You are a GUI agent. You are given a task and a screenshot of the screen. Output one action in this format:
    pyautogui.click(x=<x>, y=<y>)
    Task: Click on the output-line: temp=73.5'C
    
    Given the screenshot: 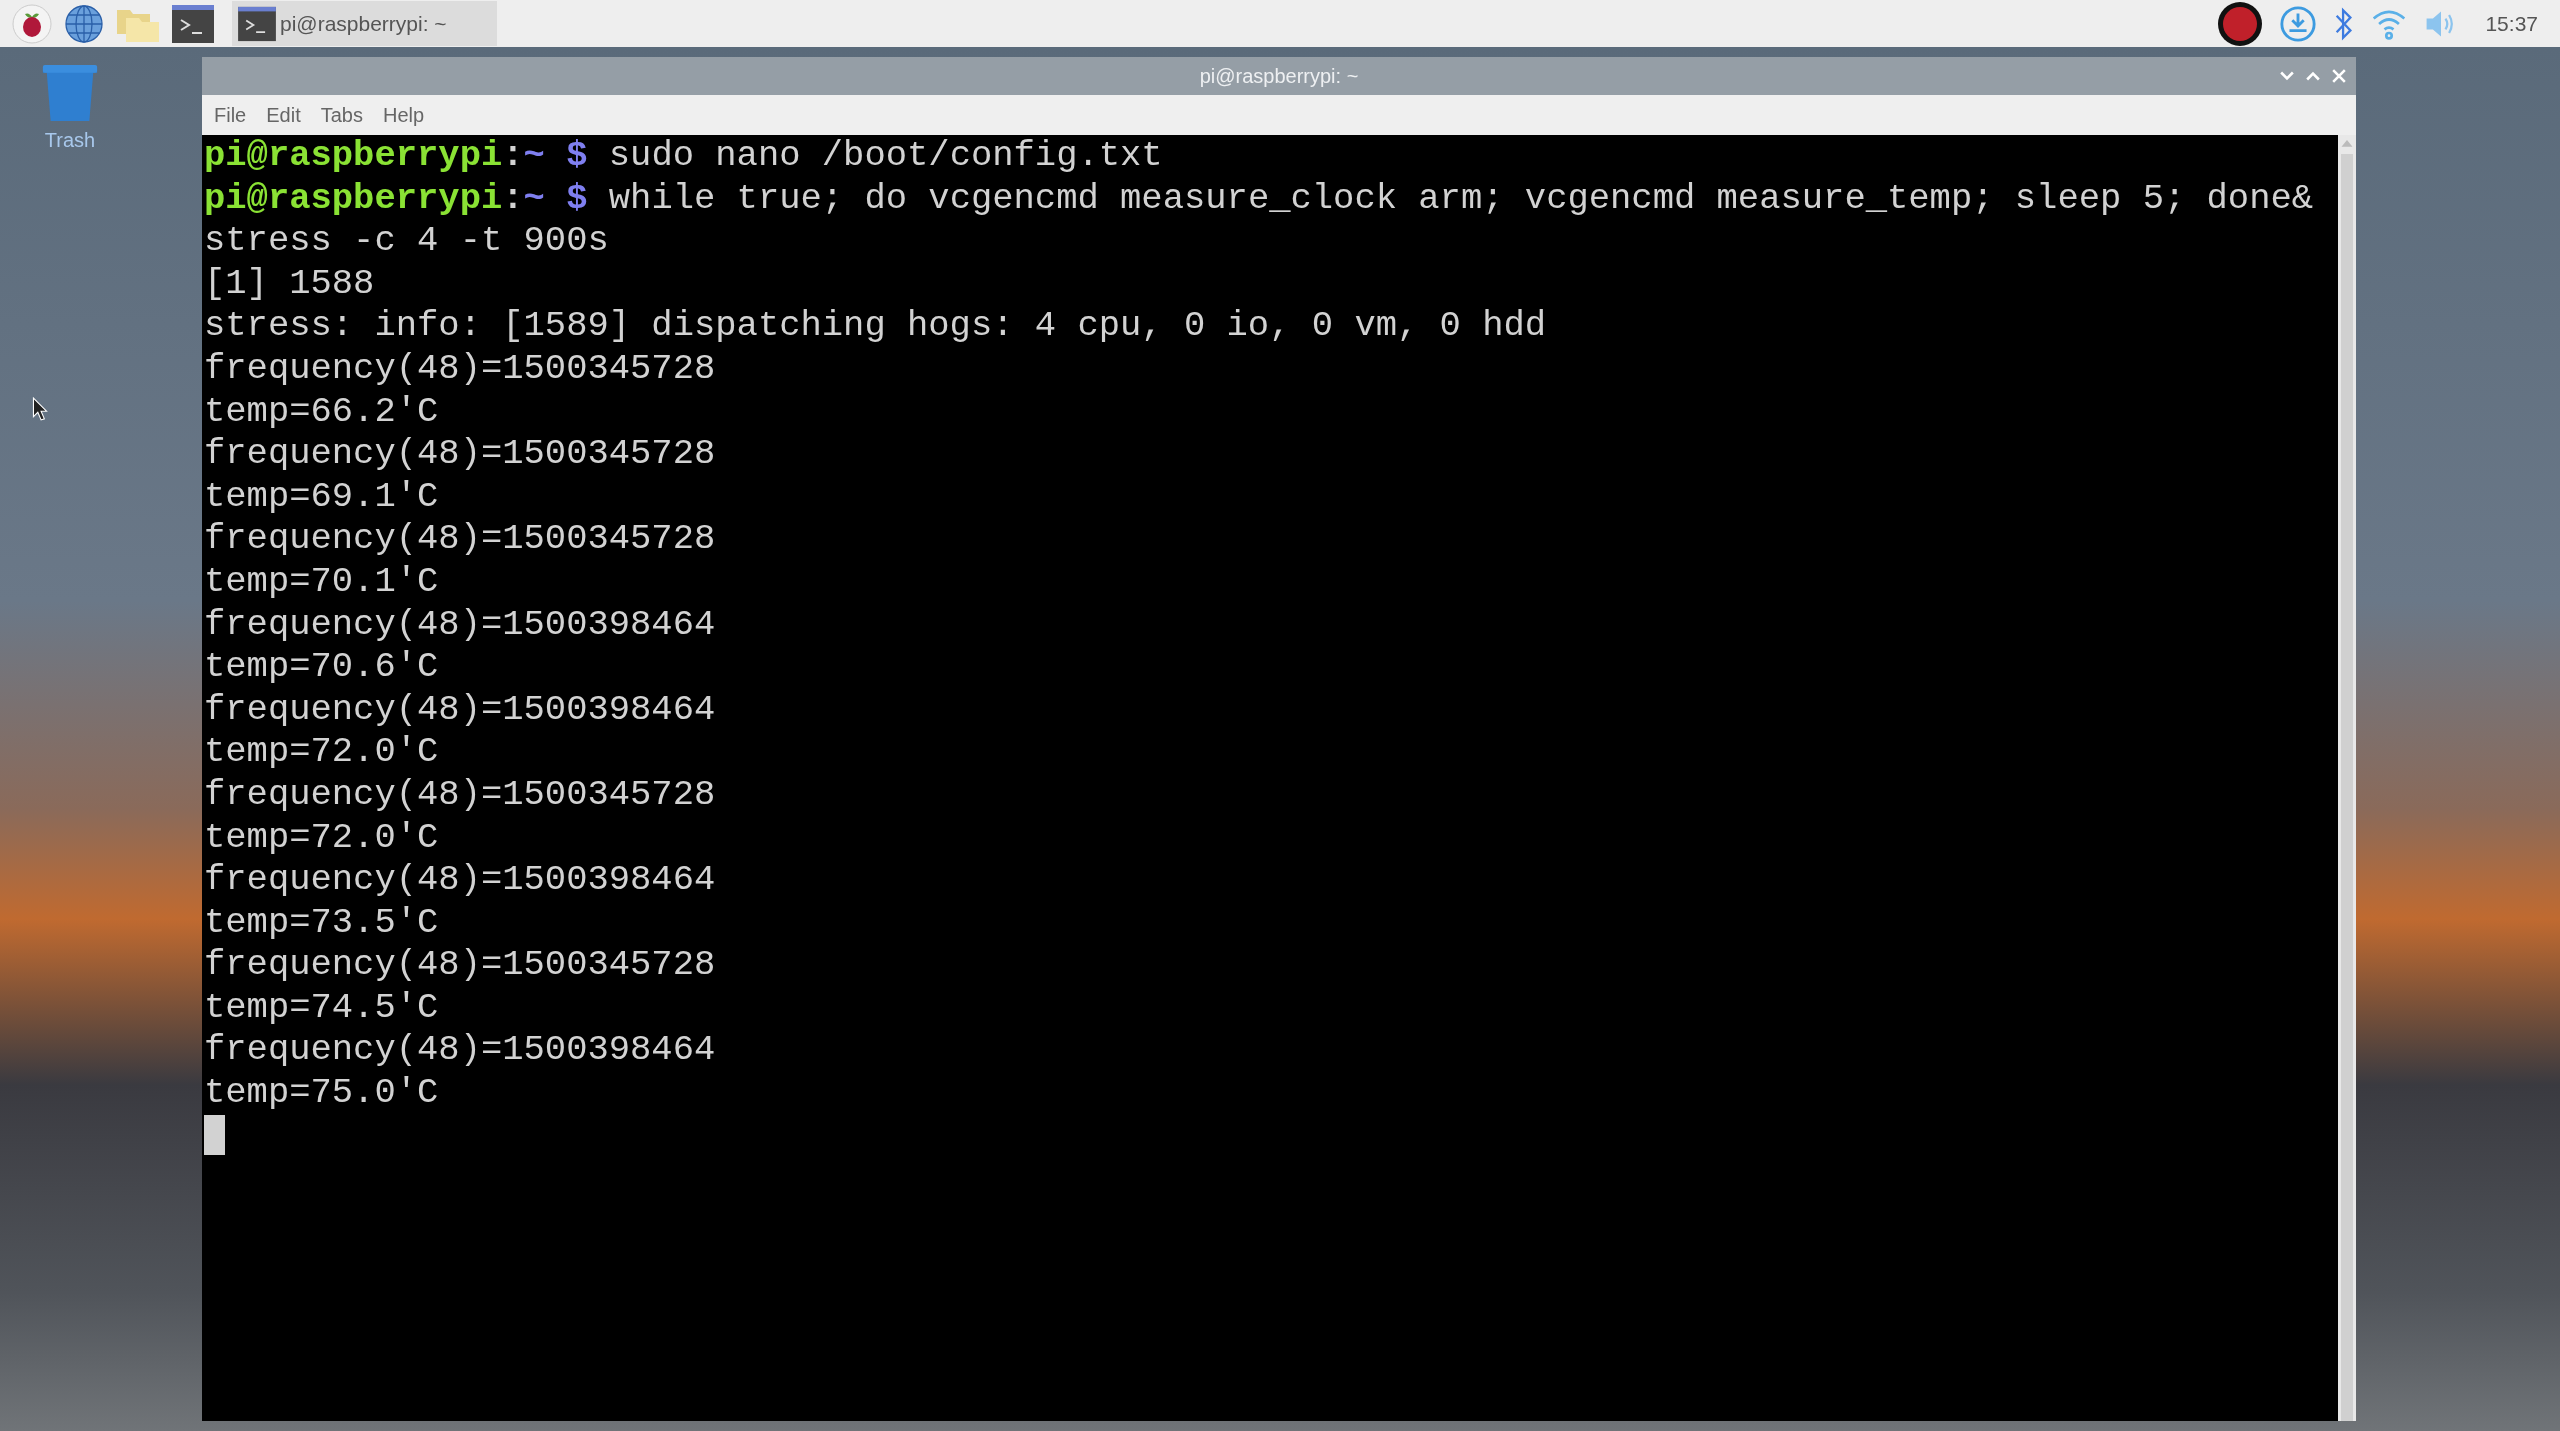 What is the action you would take?
    pyautogui.click(x=321, y=922)
    